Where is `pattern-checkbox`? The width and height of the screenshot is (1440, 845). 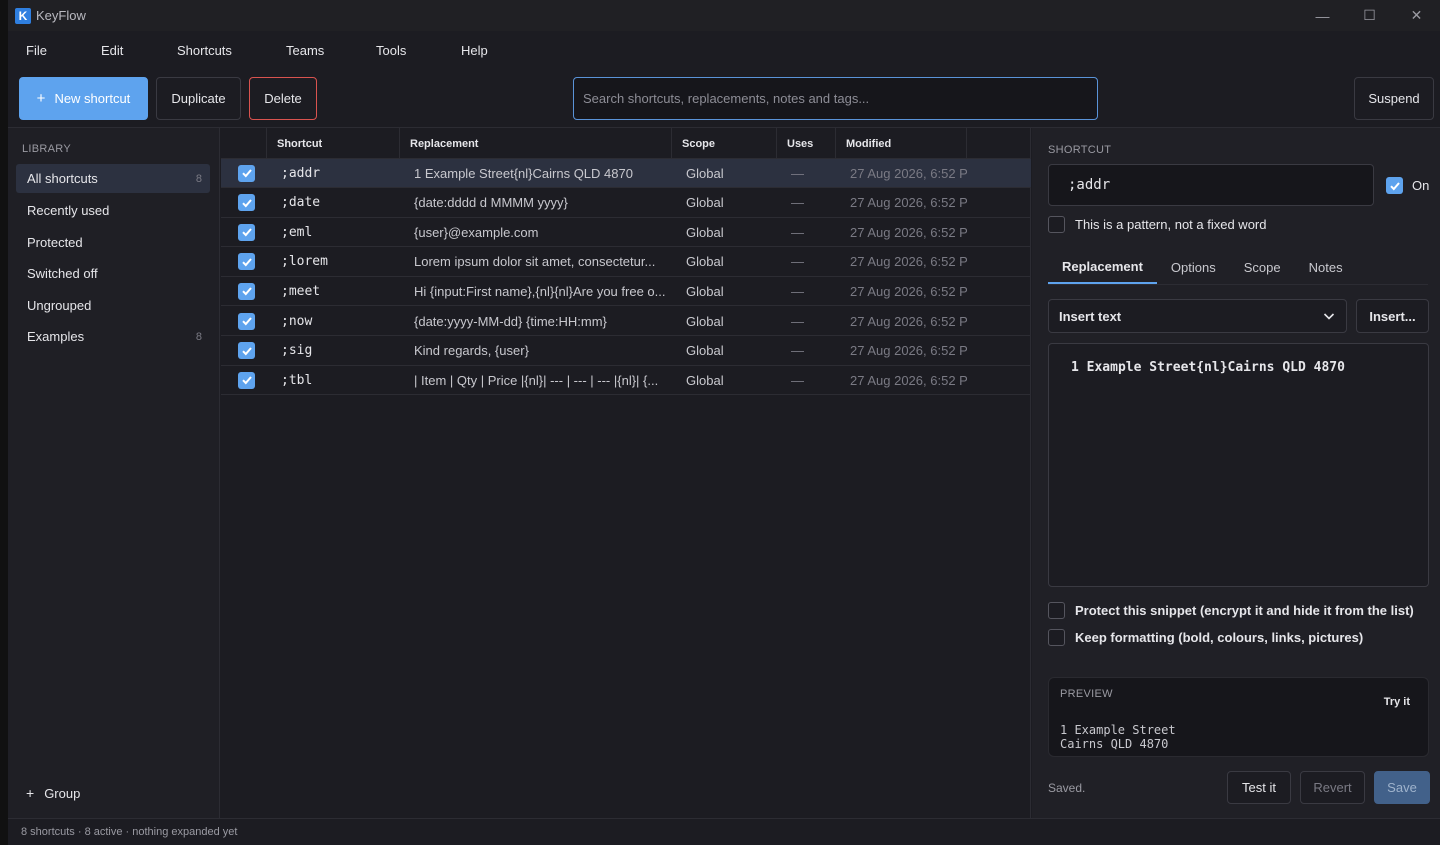
pattern-checkbox is located at coordinates (1056, 224).